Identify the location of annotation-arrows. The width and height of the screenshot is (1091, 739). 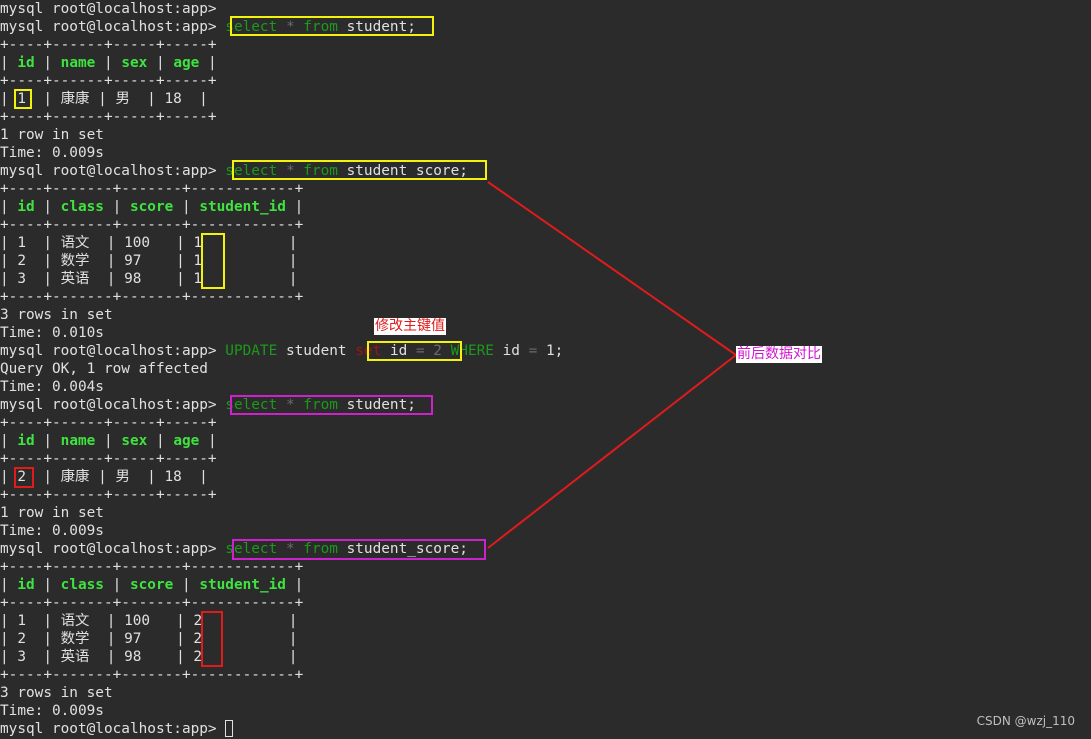
(612, 365).